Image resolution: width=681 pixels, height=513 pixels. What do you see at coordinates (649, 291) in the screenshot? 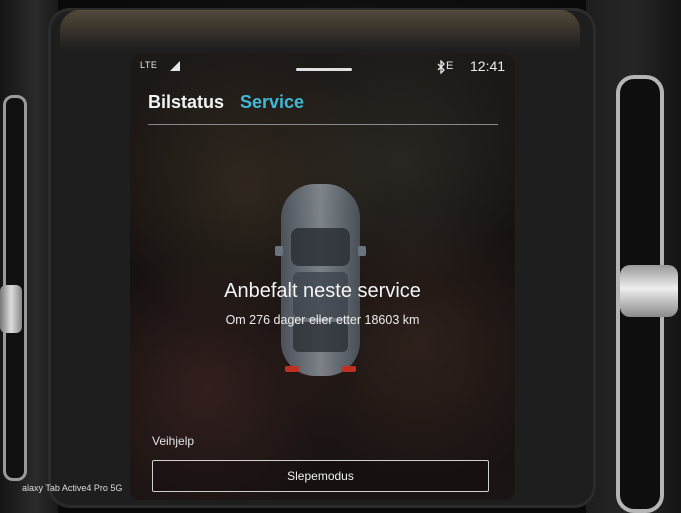
I see `right-vent-knob` at bounding box center [649, 291].